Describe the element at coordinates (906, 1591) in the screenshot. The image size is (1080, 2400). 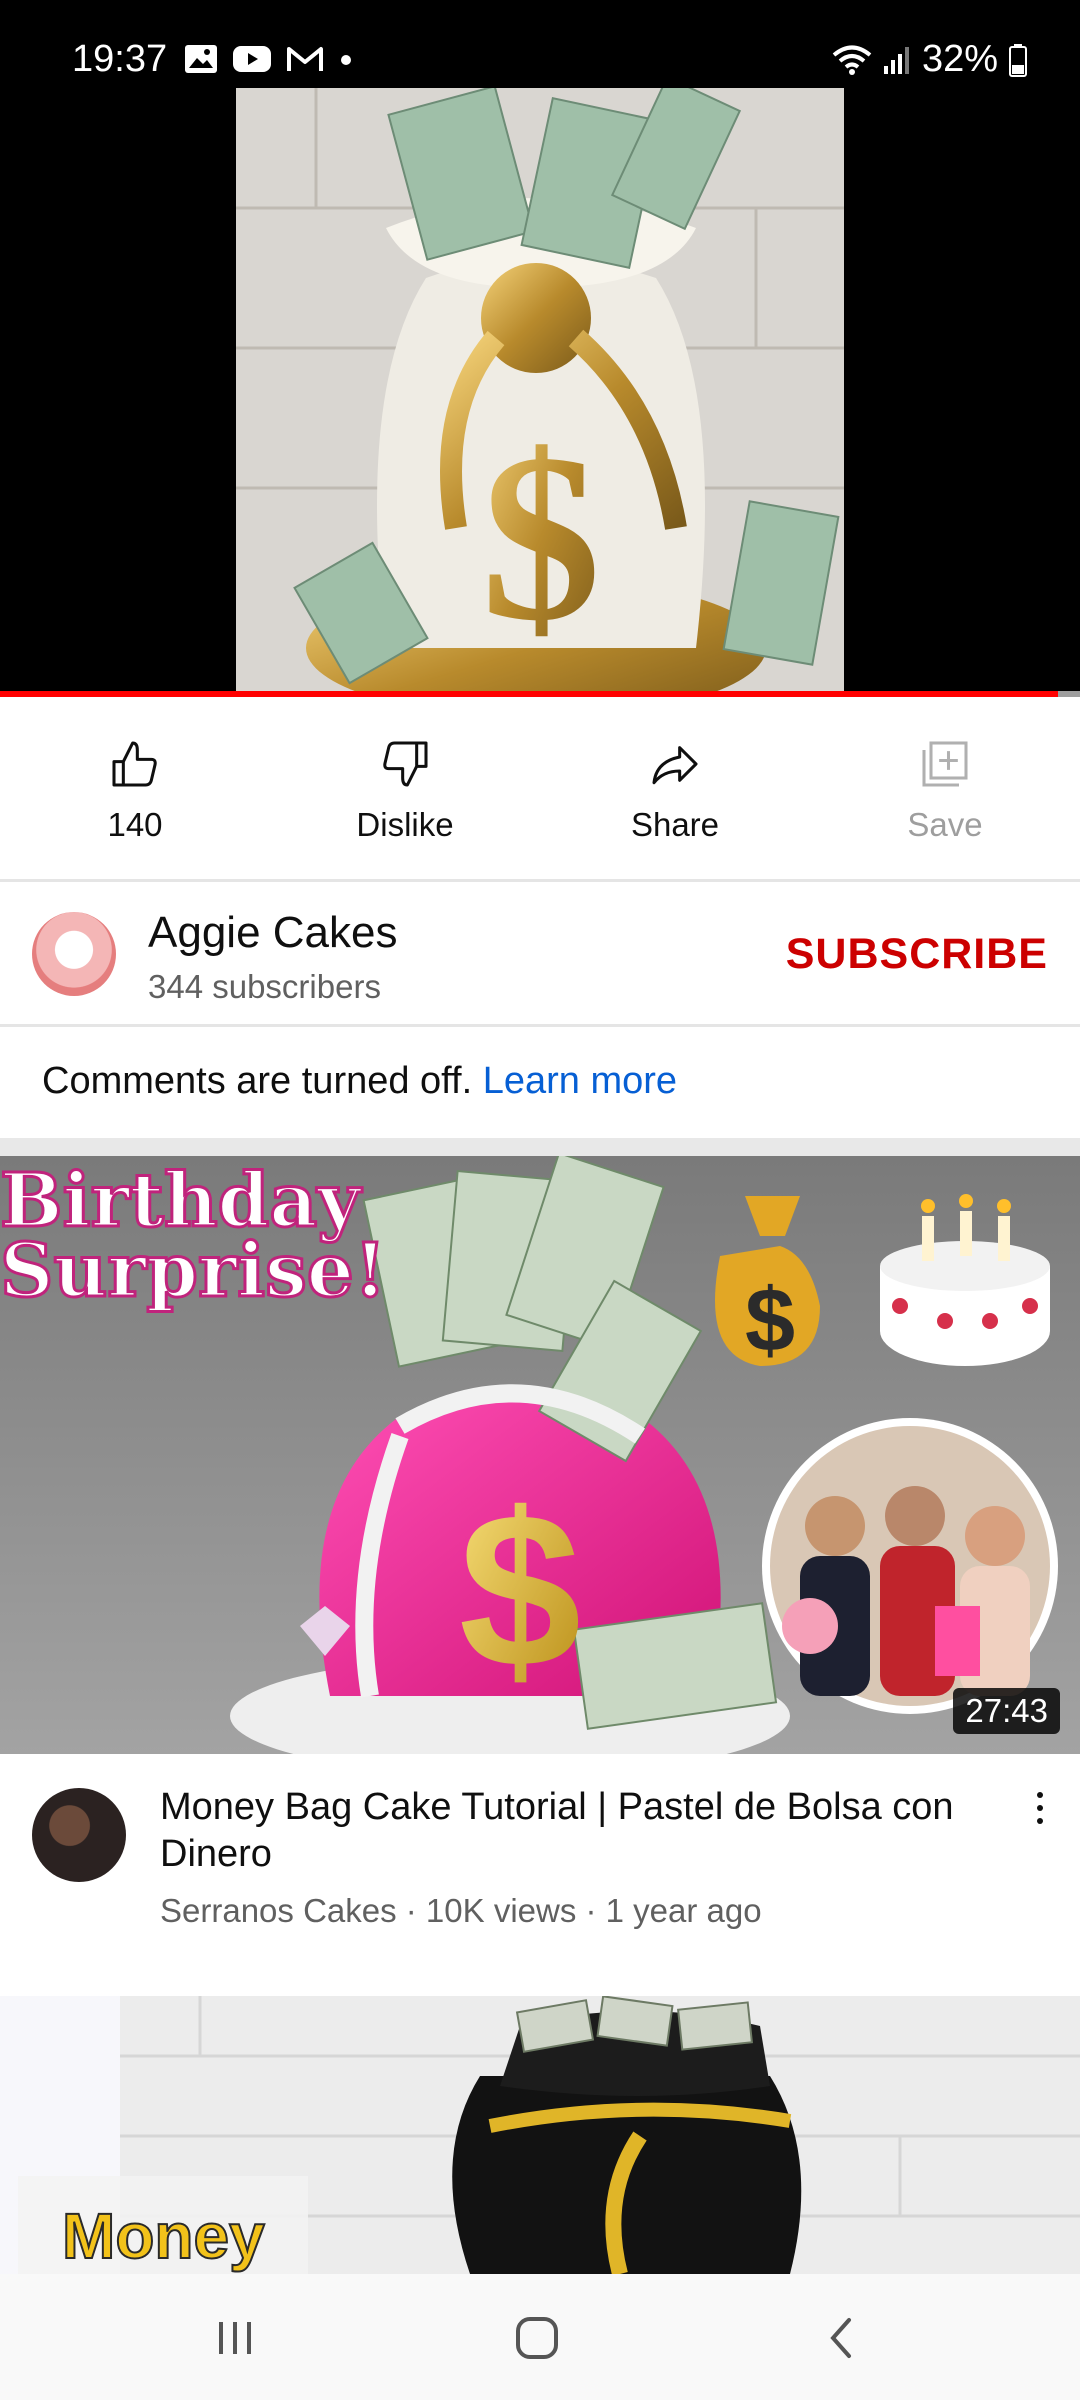
I see `family-photo` at that location.